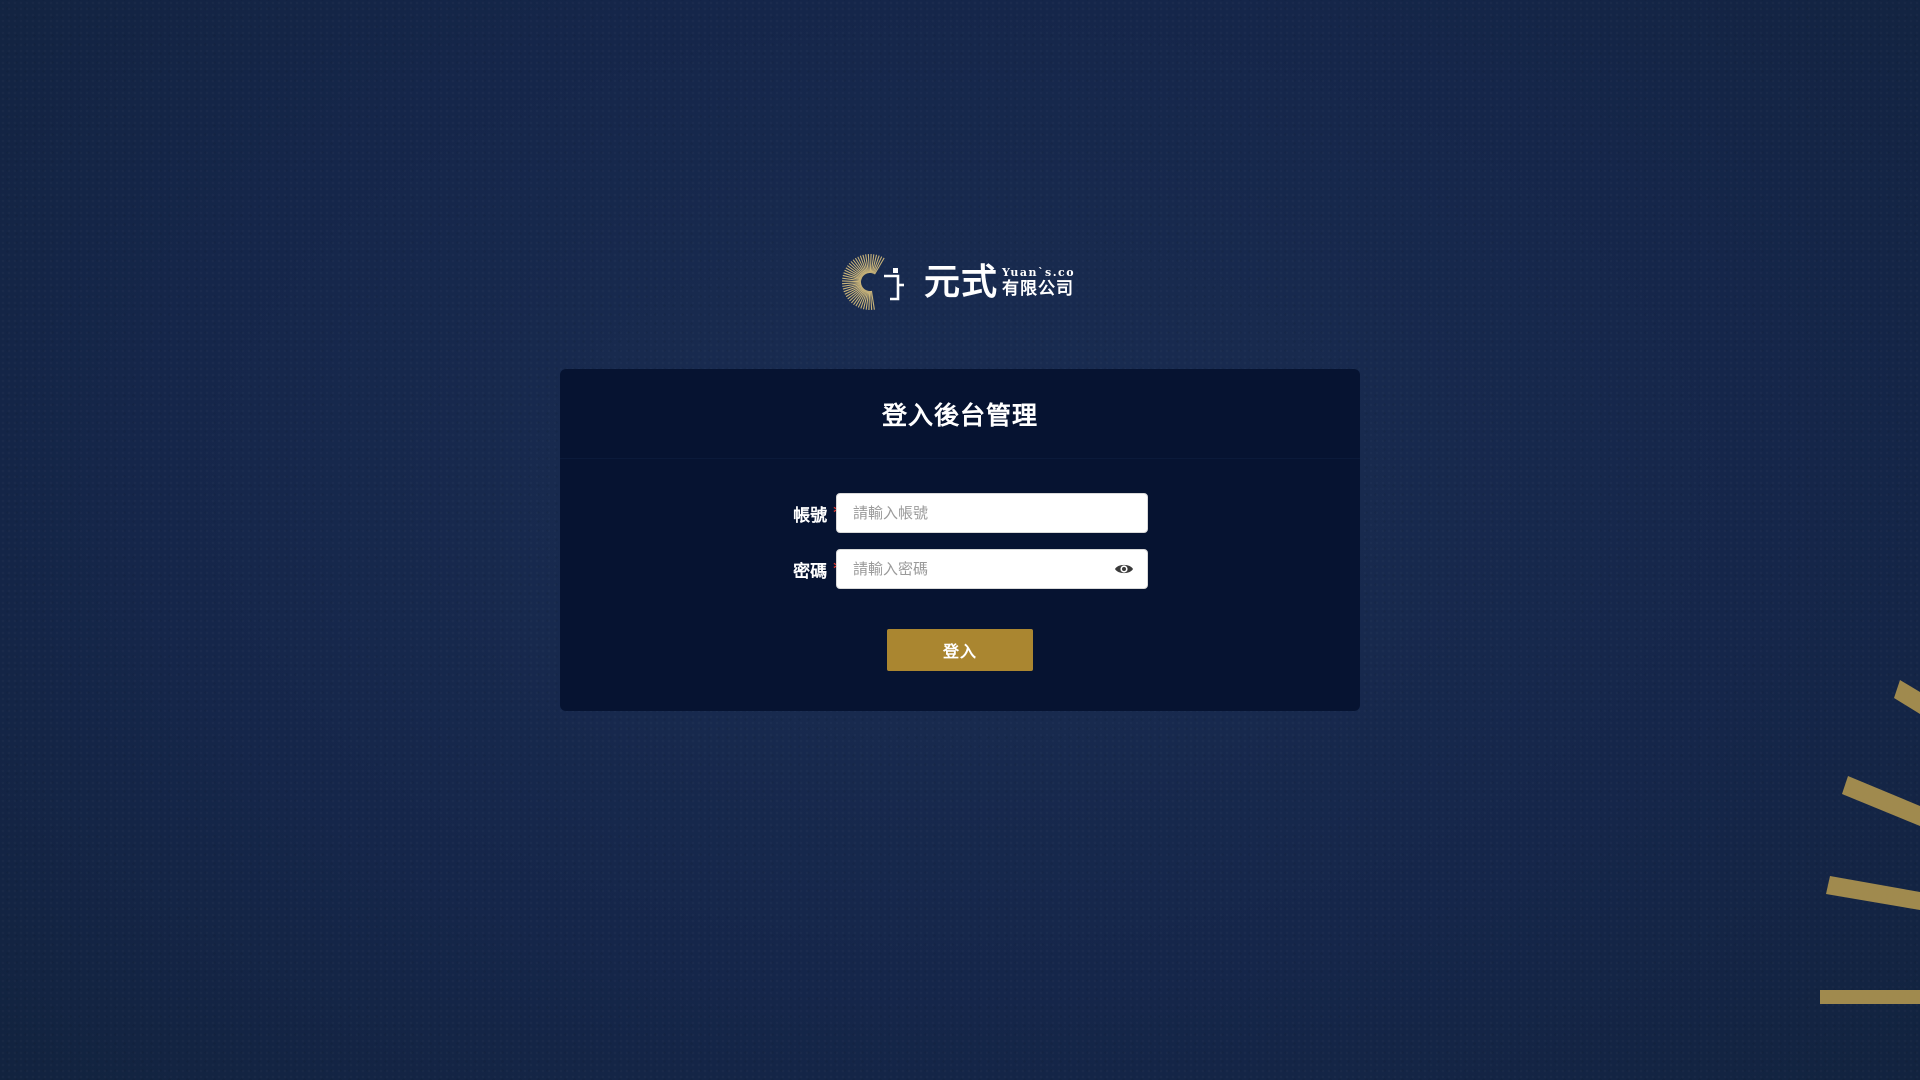  I want to click on login-title: 登入後台管理, so click(959, 415).